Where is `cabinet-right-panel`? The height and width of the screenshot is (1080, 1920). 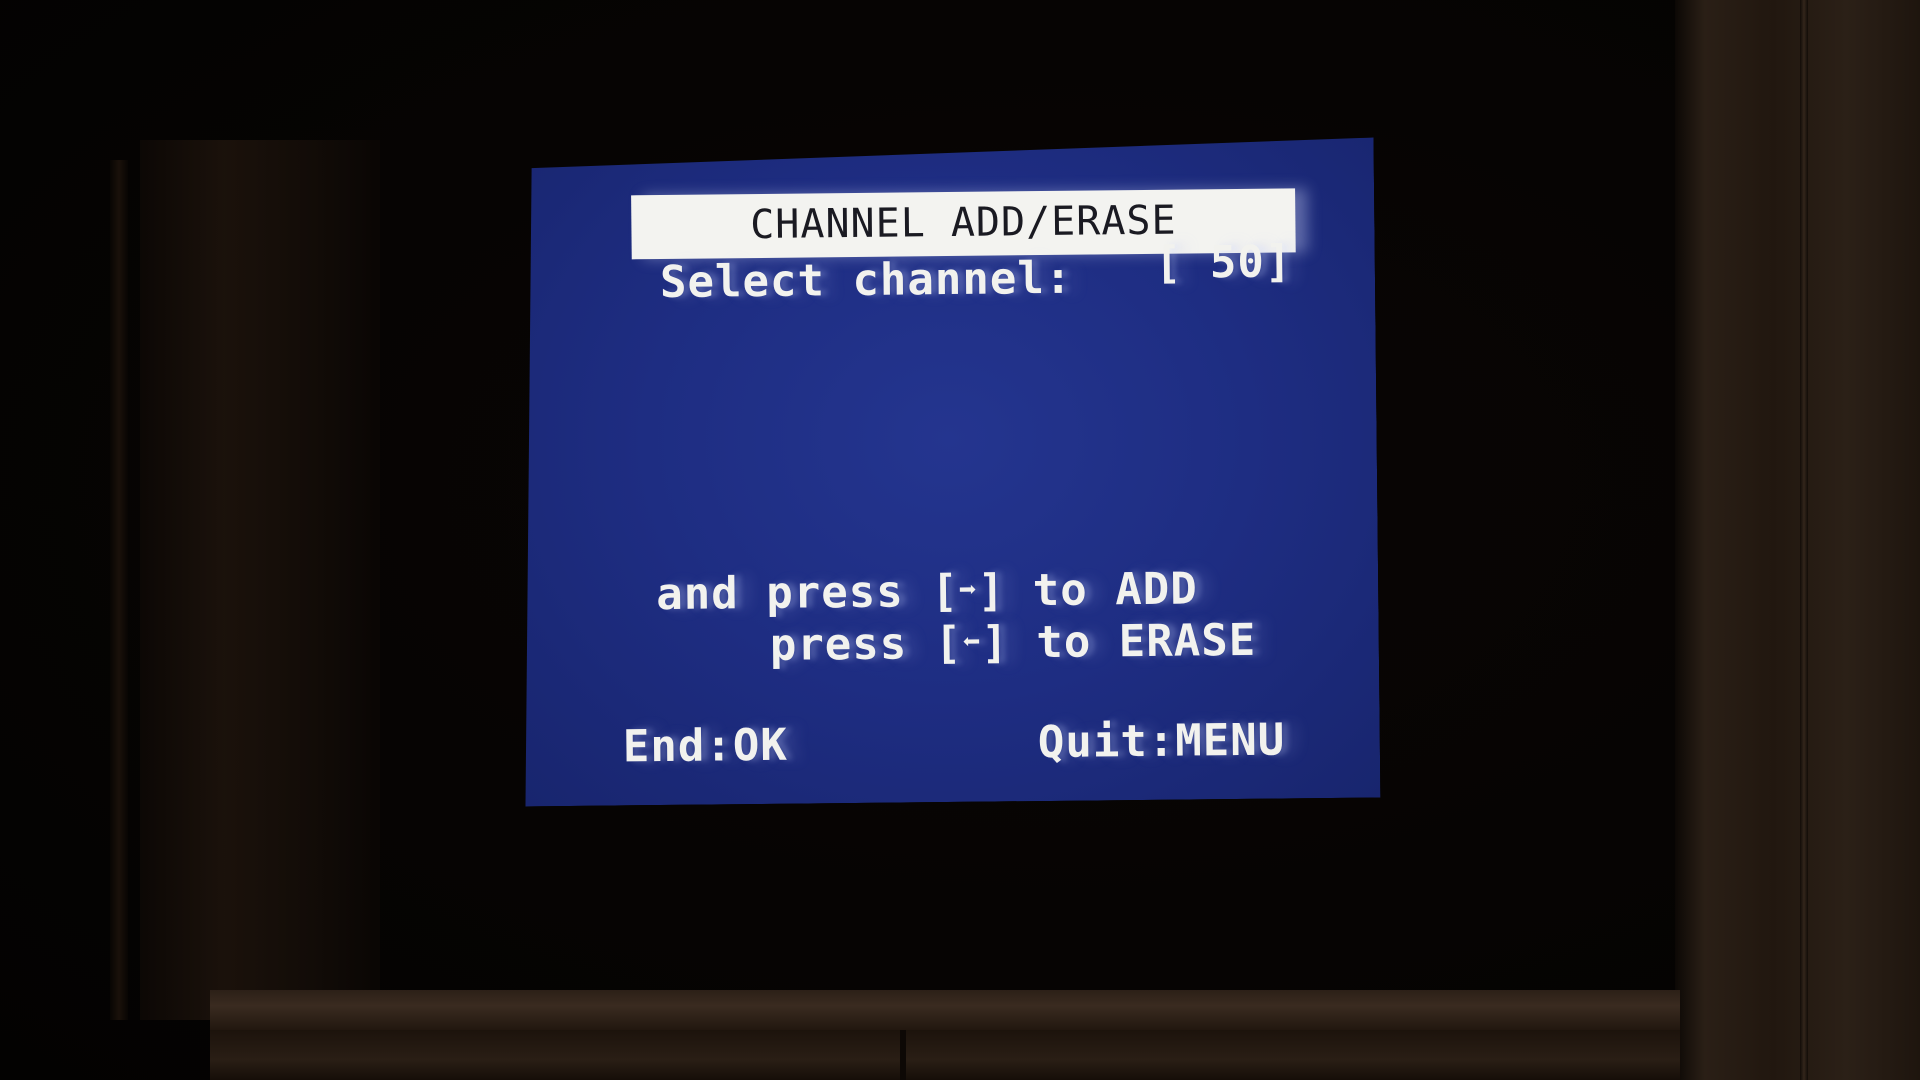
cabinet-right-panel is located at coordinates (1797, 540).